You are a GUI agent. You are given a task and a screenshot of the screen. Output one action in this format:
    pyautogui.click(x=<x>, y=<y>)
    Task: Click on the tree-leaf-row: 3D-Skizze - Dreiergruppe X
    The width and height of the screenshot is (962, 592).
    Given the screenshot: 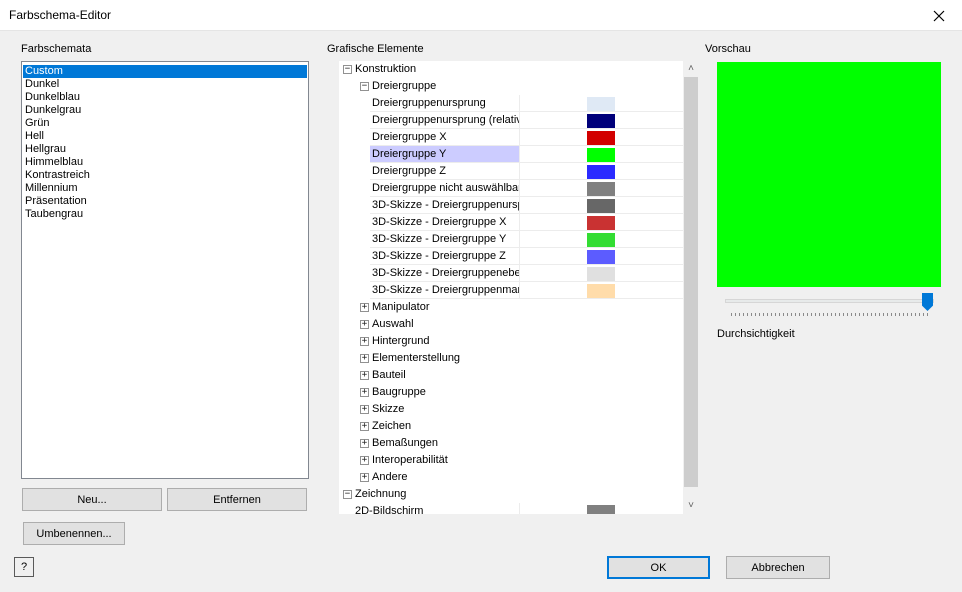 What is the action you would take?
    pyautogui.click(x=511, y=222)
    